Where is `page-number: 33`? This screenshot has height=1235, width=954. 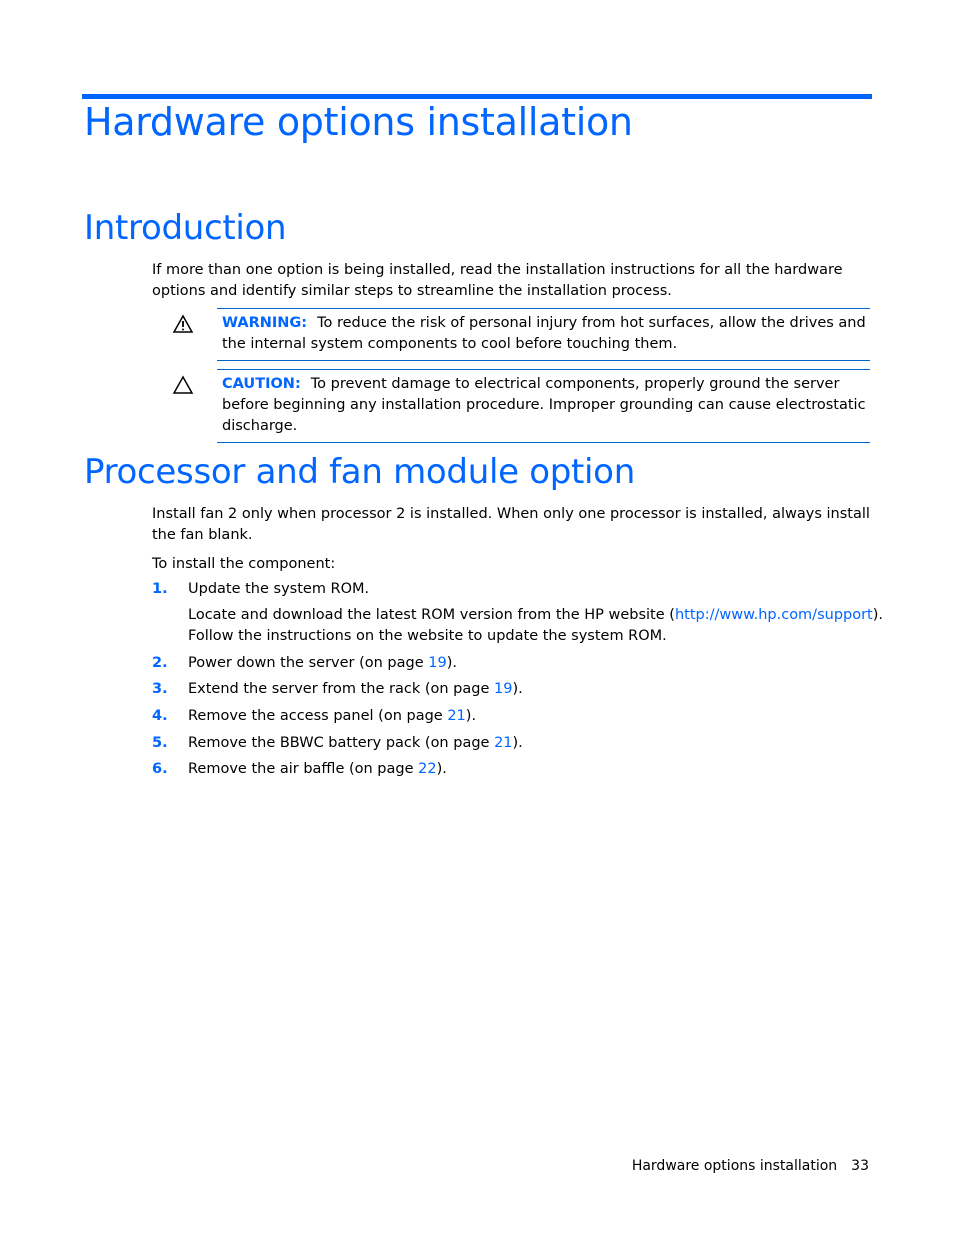 page-number: 33 is located at coordinates (860, 1166).